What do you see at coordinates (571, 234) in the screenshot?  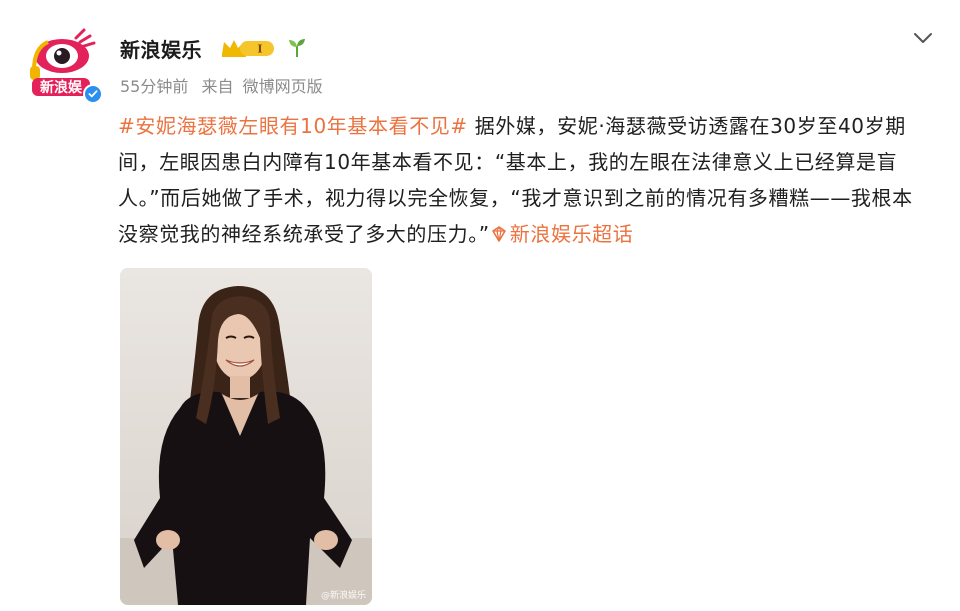 I see `super-topic-label: 新浪娱乐超话` at bounding box center [571, 234].